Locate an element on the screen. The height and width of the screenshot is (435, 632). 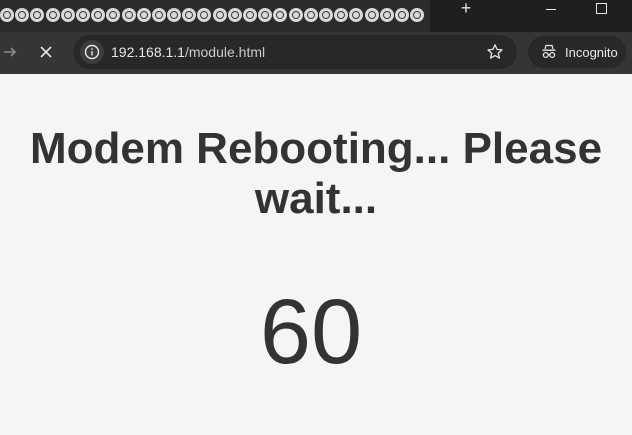
incognito-indicator: Incognito is located at coordinates (577, 52).